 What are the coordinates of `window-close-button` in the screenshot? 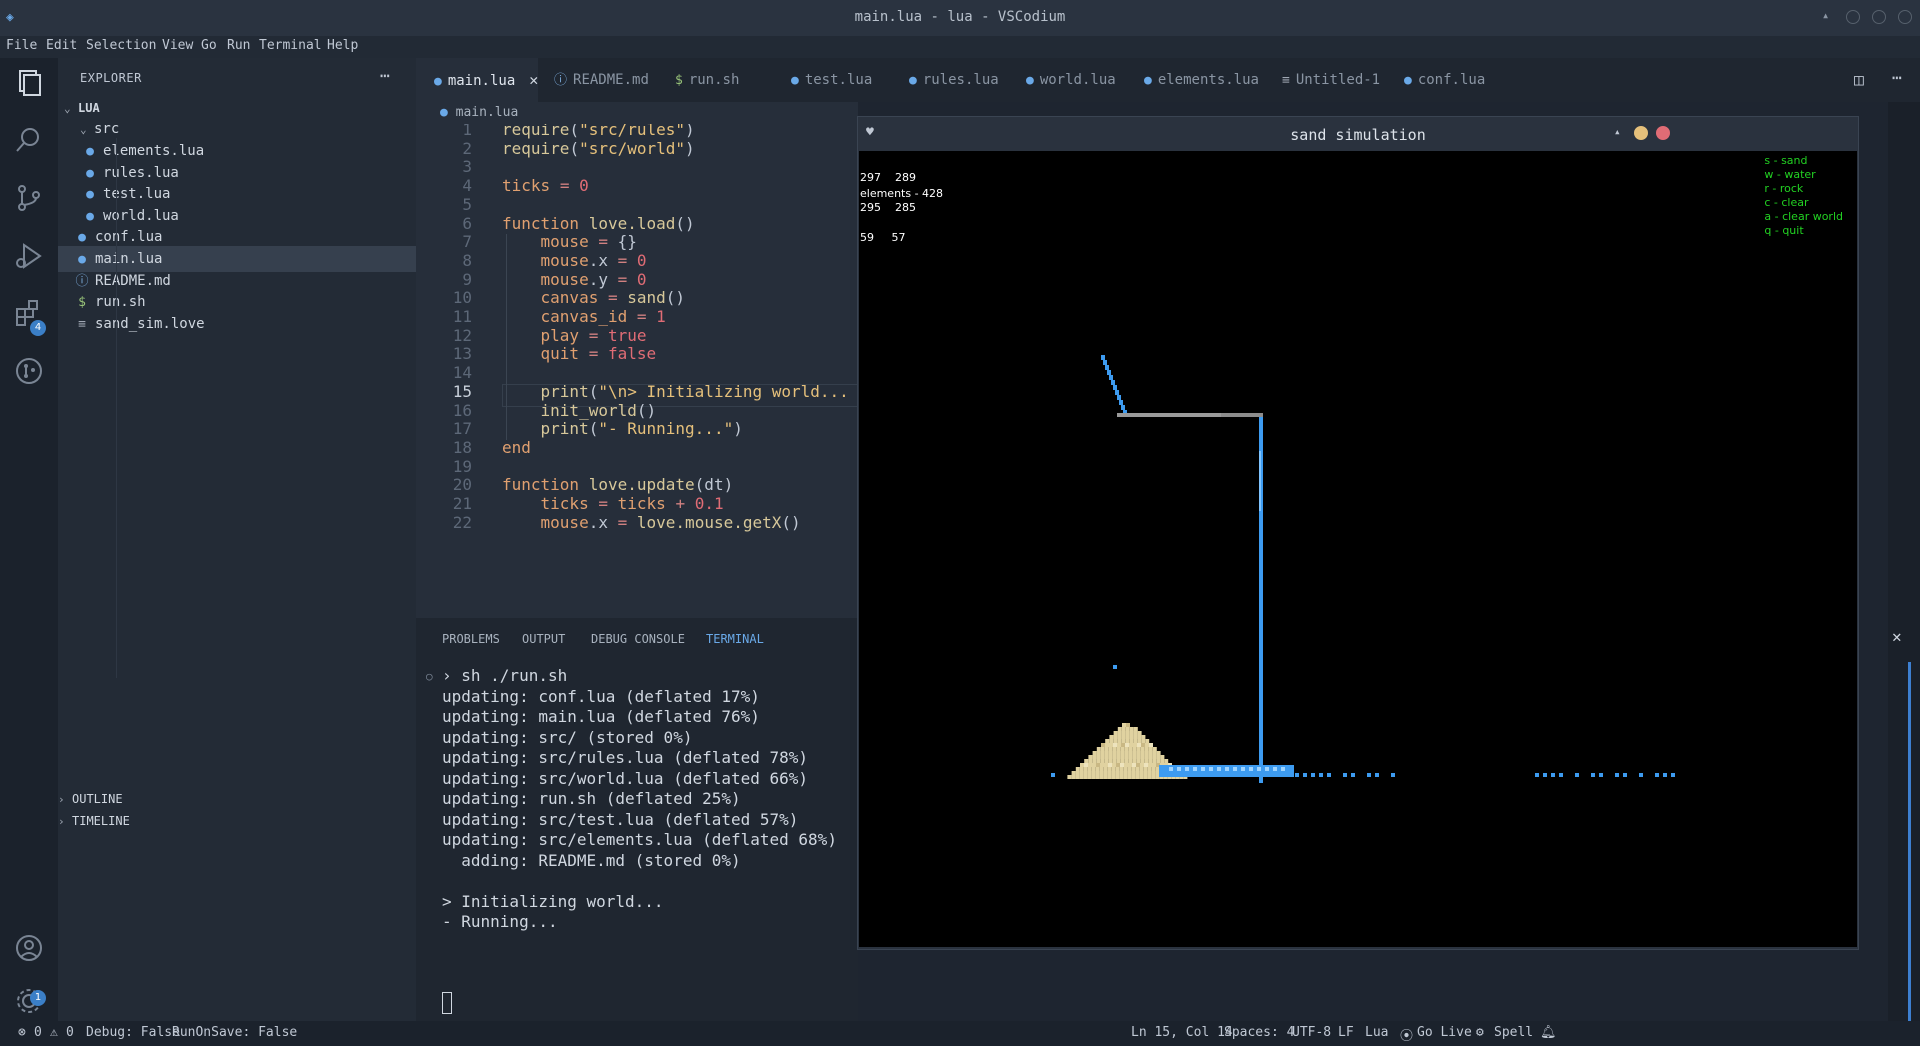 It's located at (1905, 17).